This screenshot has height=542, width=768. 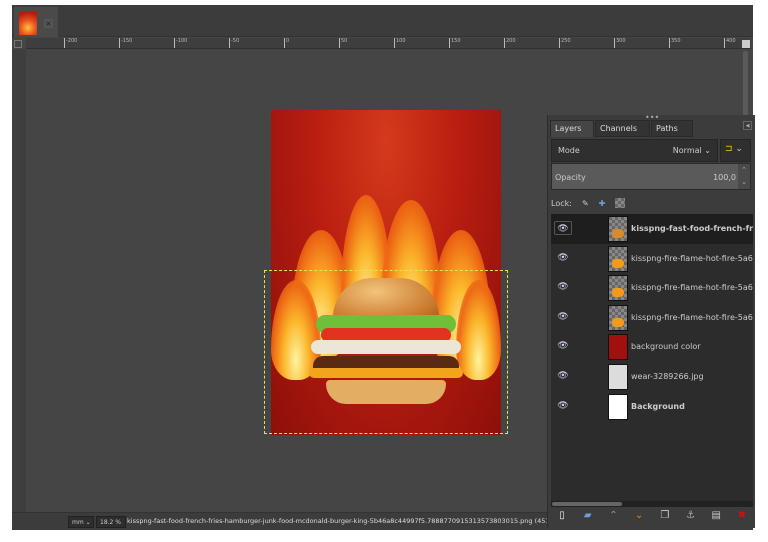 I want to click on ruler-label: 200, so click(x=510, y=43).